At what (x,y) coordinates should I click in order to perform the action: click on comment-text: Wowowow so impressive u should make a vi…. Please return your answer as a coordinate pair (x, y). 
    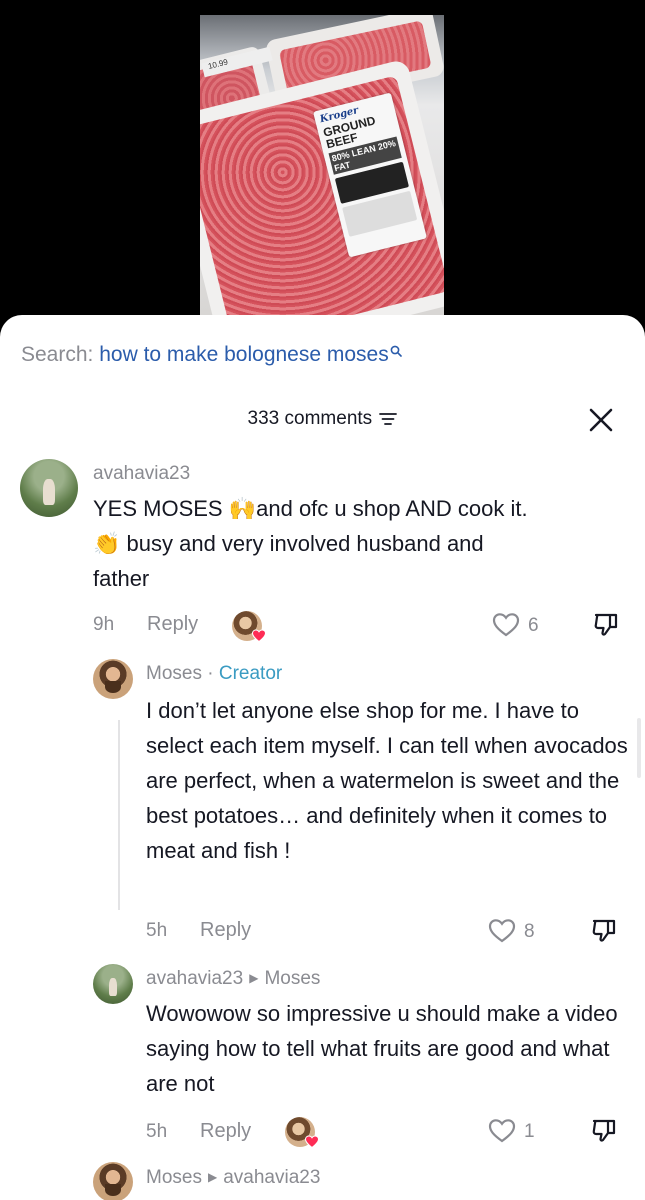
    Looking at the image, I should click on (382, 1048).